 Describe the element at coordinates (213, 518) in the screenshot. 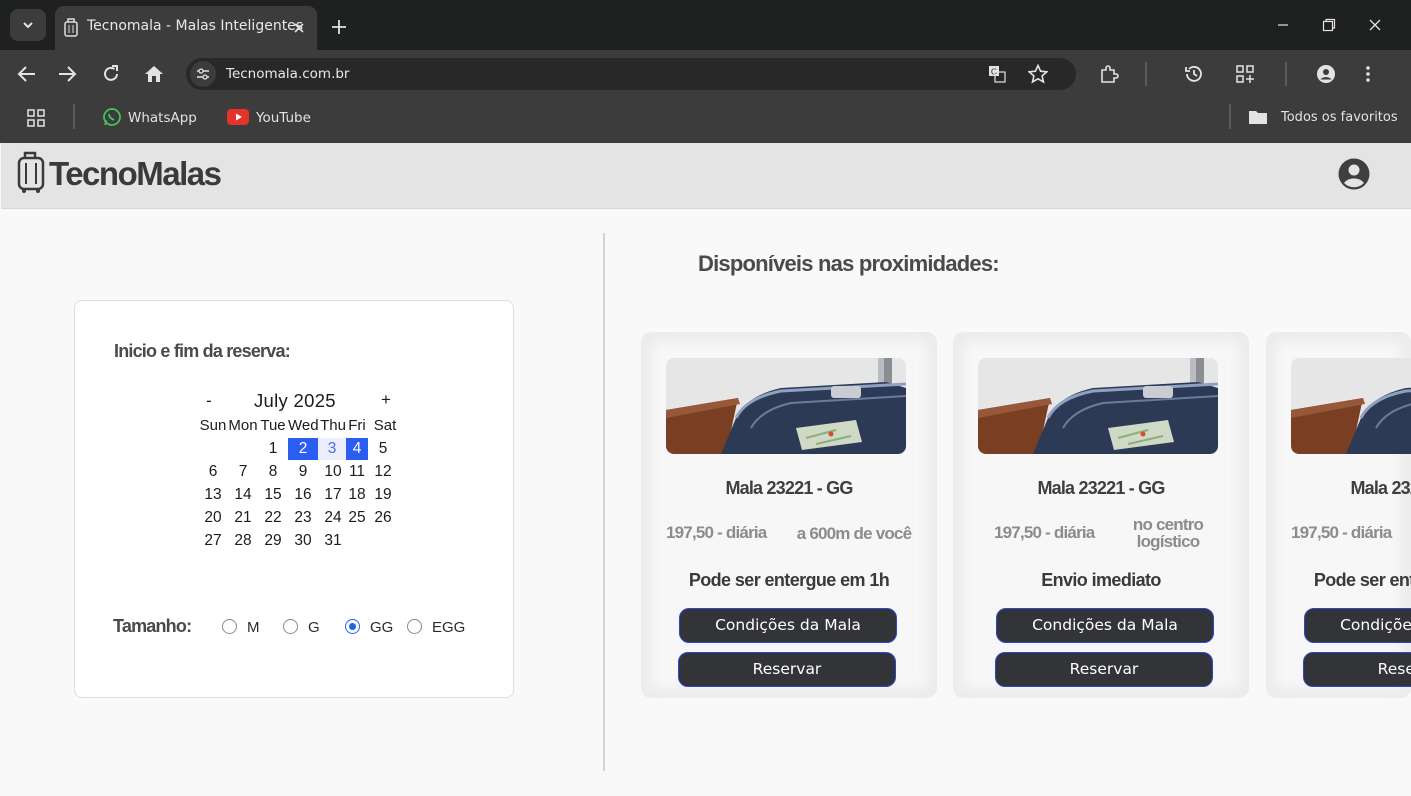

I see `calendar-day: 20` at that location.